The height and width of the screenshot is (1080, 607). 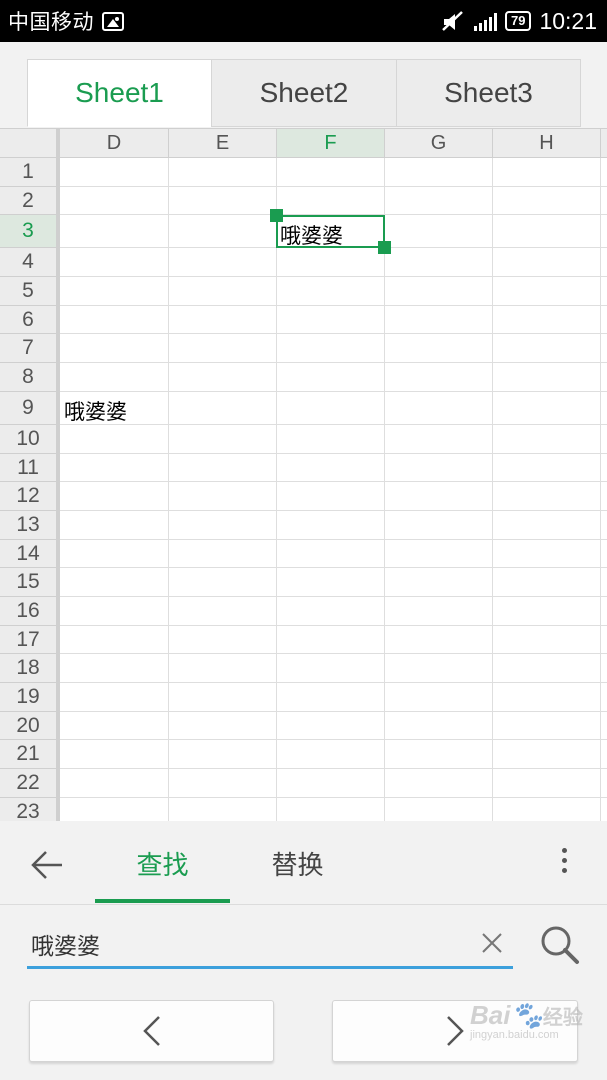 What do you see at coordinates (384, 247) in the screenshot?
I see `selection-handle-bottom-right` at bounding box center [384, 247].